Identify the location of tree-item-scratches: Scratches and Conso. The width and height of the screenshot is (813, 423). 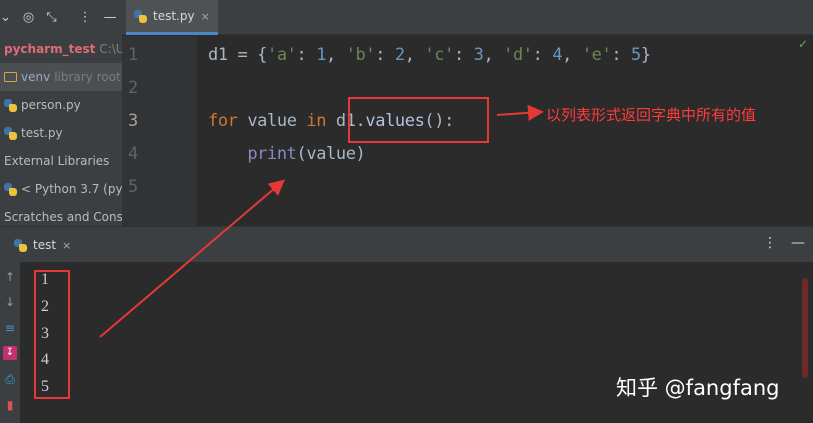
(61, 214).